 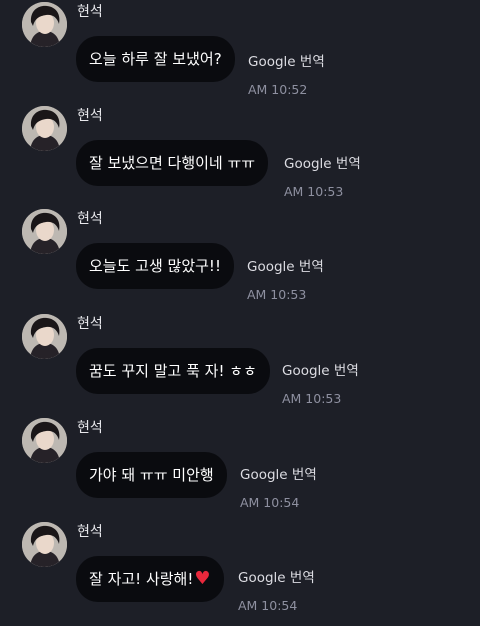 What do you see at coordinates (155, 266) in the screenshot?
I see `message-bubble: 오늘도 고생 많았구!!` at bounding box center [155, 266].